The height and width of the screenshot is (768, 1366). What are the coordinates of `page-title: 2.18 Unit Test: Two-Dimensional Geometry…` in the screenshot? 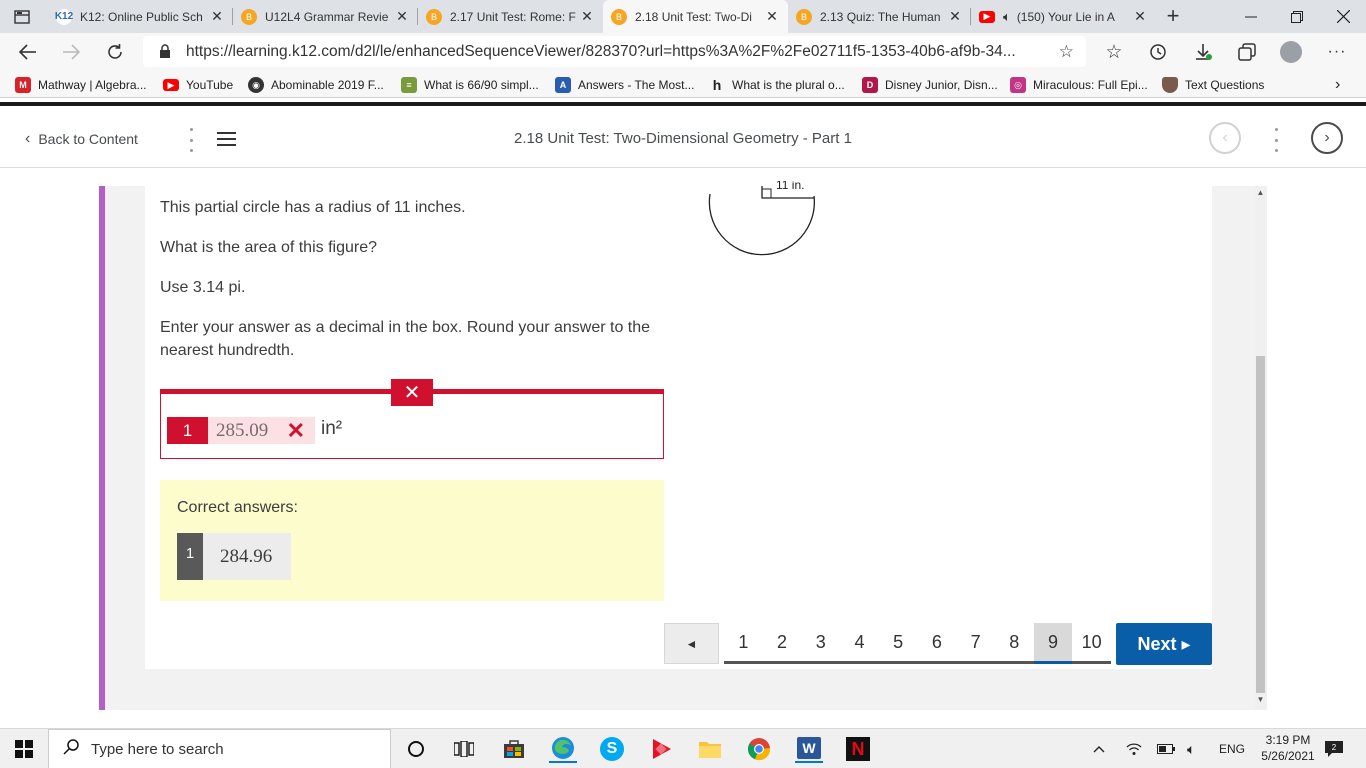 It's located at (683, 138).